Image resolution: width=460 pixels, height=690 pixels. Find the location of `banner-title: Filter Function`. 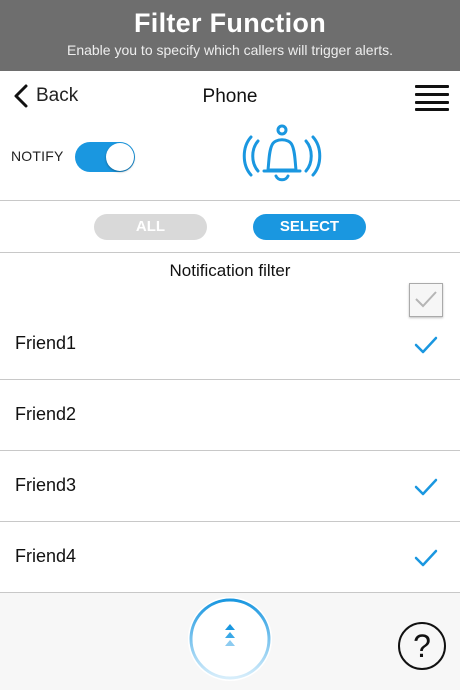

banner-title: Filter Function is located at coordinates (230, 23).